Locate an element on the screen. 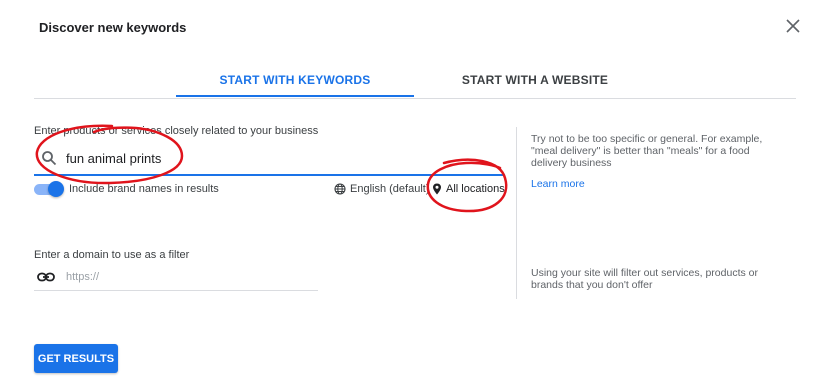  tab-start-with-website: START WITH A WEBSITE is located at coordinates (535, 79).